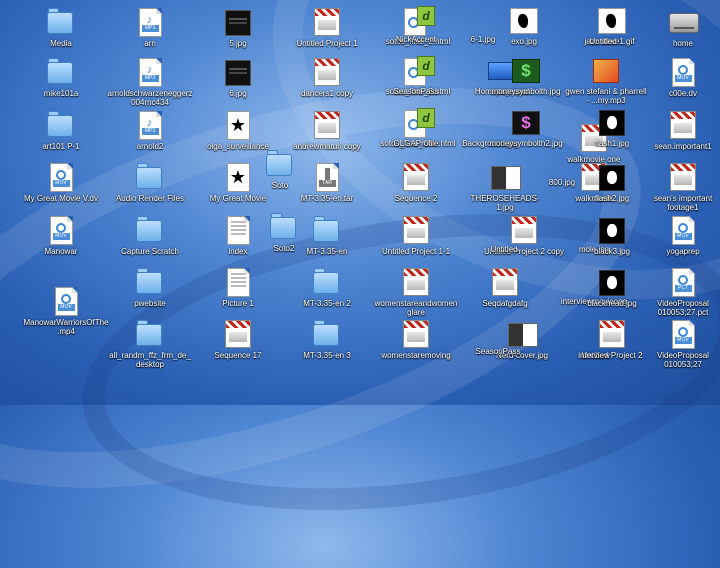 The image size is (720, 568). Describe the element at coordinates (524, 41) in the screenshot. I see `desktop-icon-label: exo.jpg` at that location.